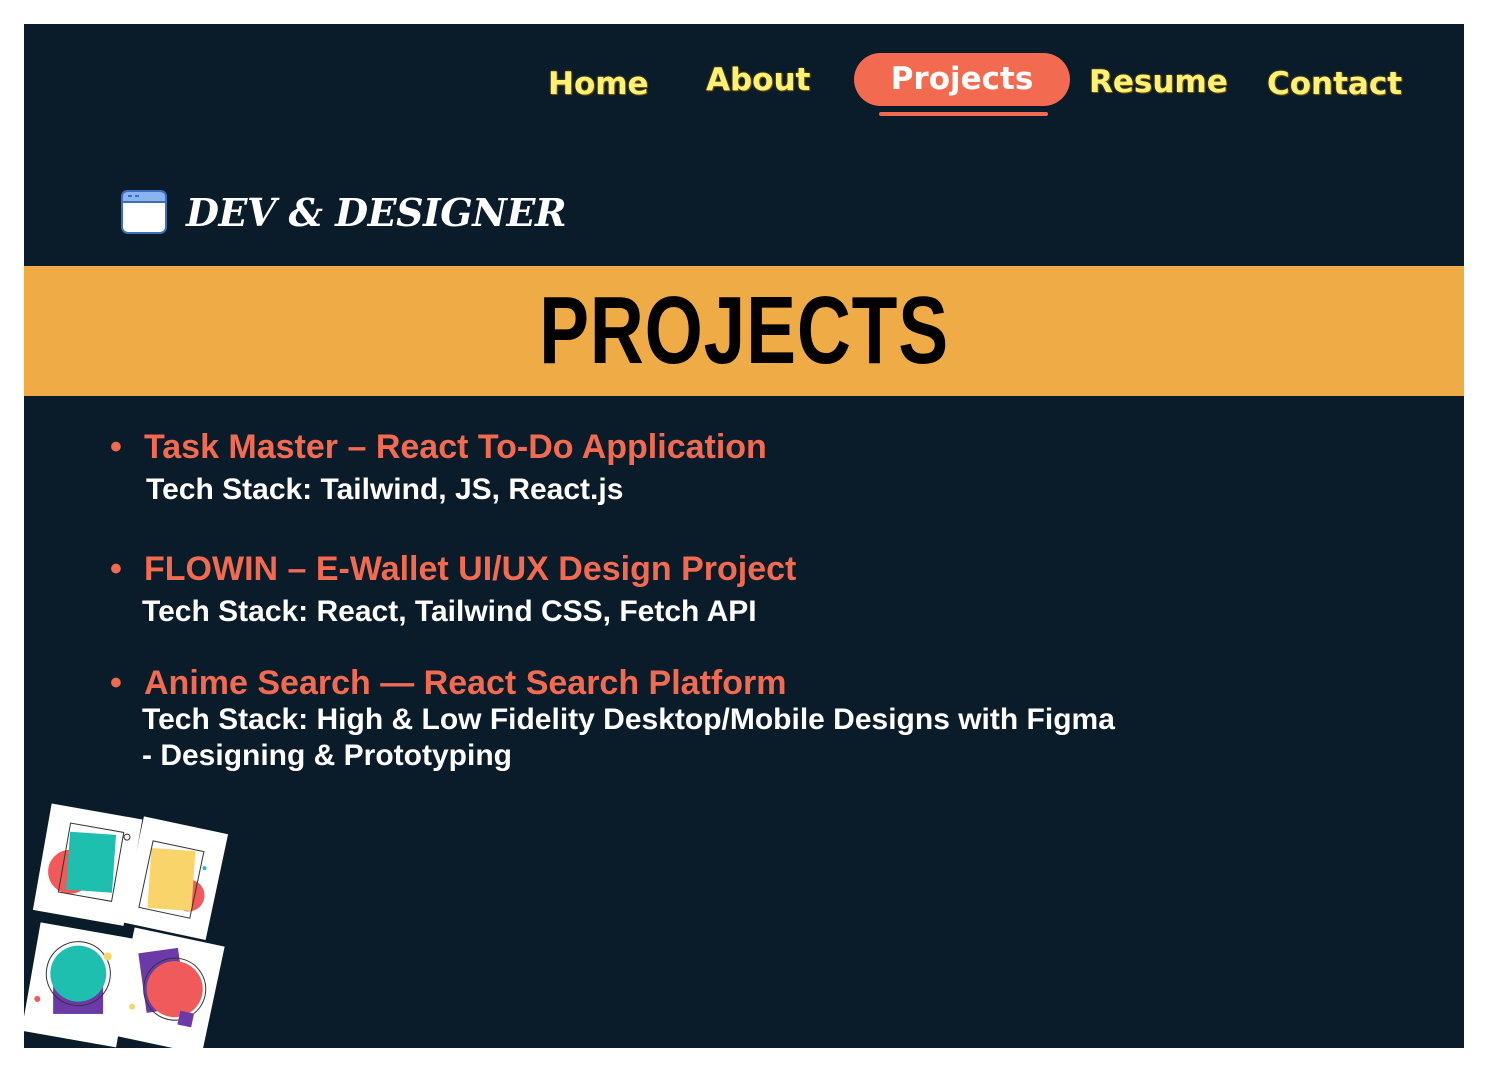  Describe the element at coordinates (962, 79) in the screenshot. I see `nav-projects-link: Projects` at that location.